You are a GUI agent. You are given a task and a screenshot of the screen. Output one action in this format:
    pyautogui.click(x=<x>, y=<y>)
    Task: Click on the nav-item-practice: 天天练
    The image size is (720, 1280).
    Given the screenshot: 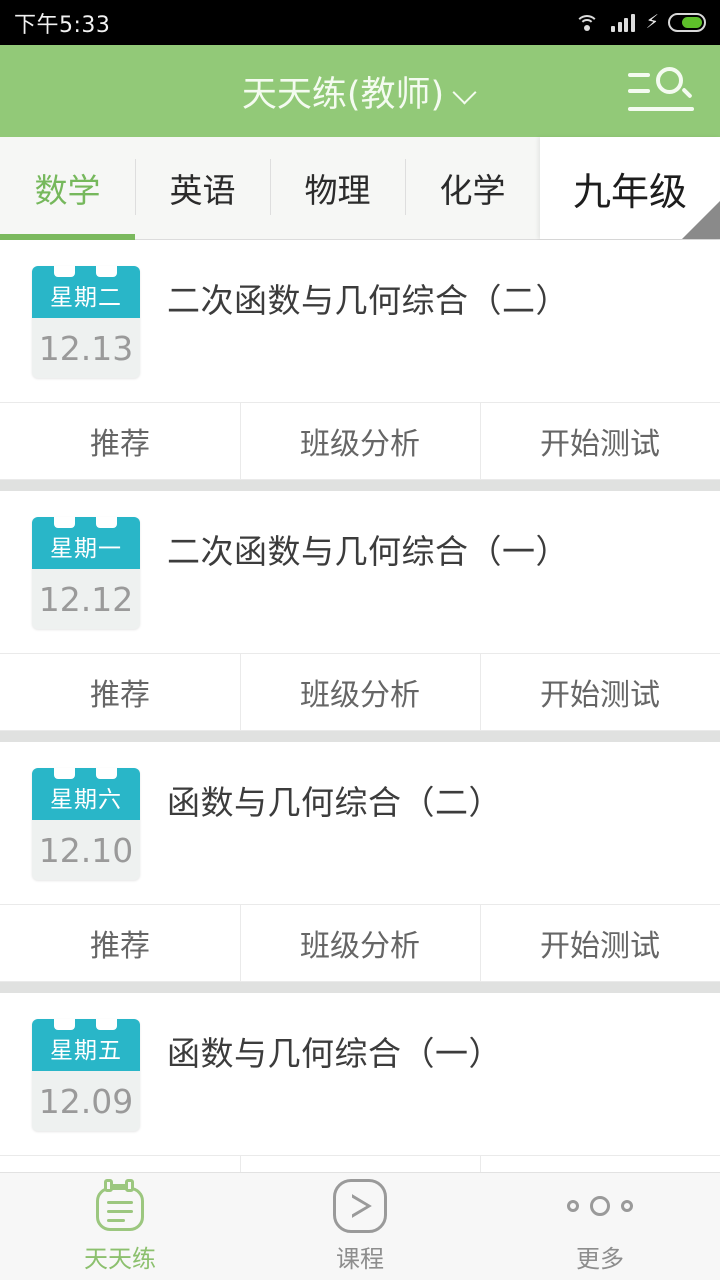 What is the action you would take?
    pyautogui.click(x=120, y=1226)
    